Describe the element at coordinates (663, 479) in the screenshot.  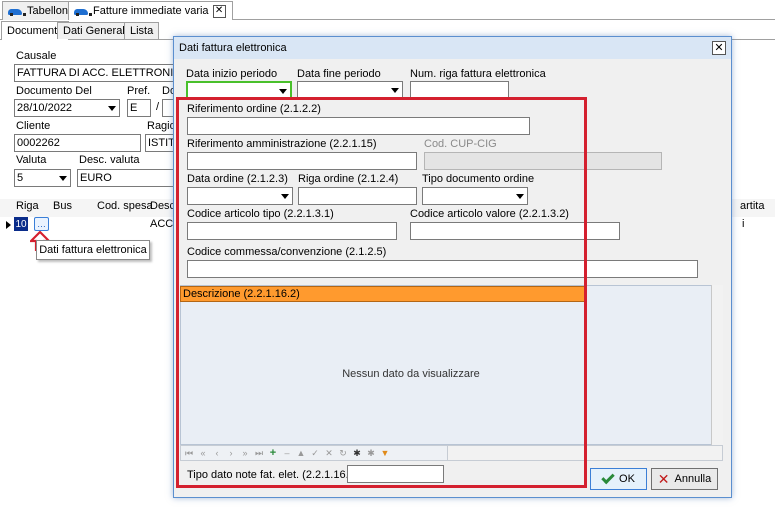
I see `cancel-x-icon: ✕` at that location.